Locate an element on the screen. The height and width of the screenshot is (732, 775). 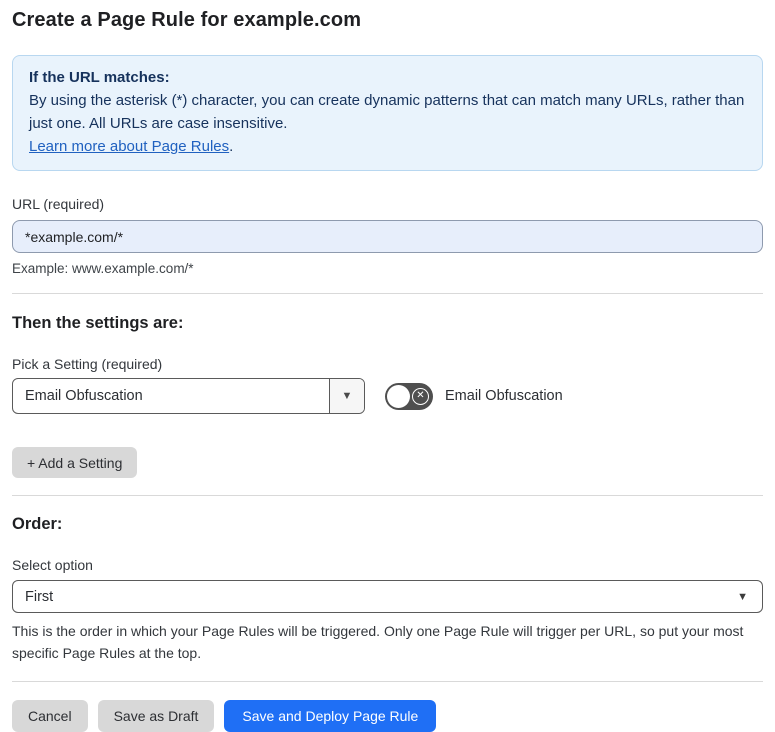
cancel-button: Cancel is located at coordinates (50, 716).